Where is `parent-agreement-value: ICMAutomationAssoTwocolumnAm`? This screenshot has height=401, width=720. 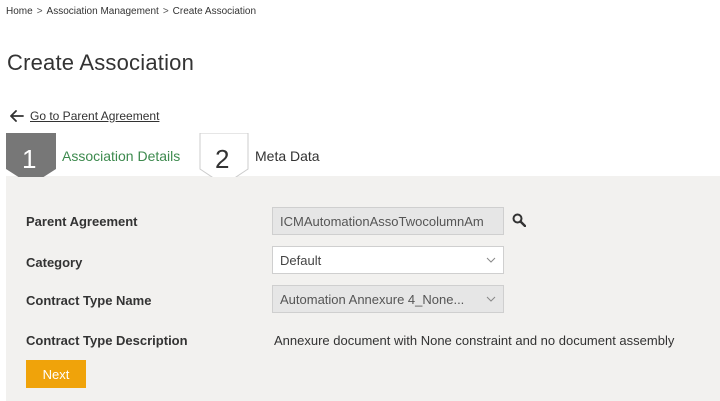 parent-agreement-value: ICMAutomationAssoTwocolumnAm is located at coordinates (382, 221).